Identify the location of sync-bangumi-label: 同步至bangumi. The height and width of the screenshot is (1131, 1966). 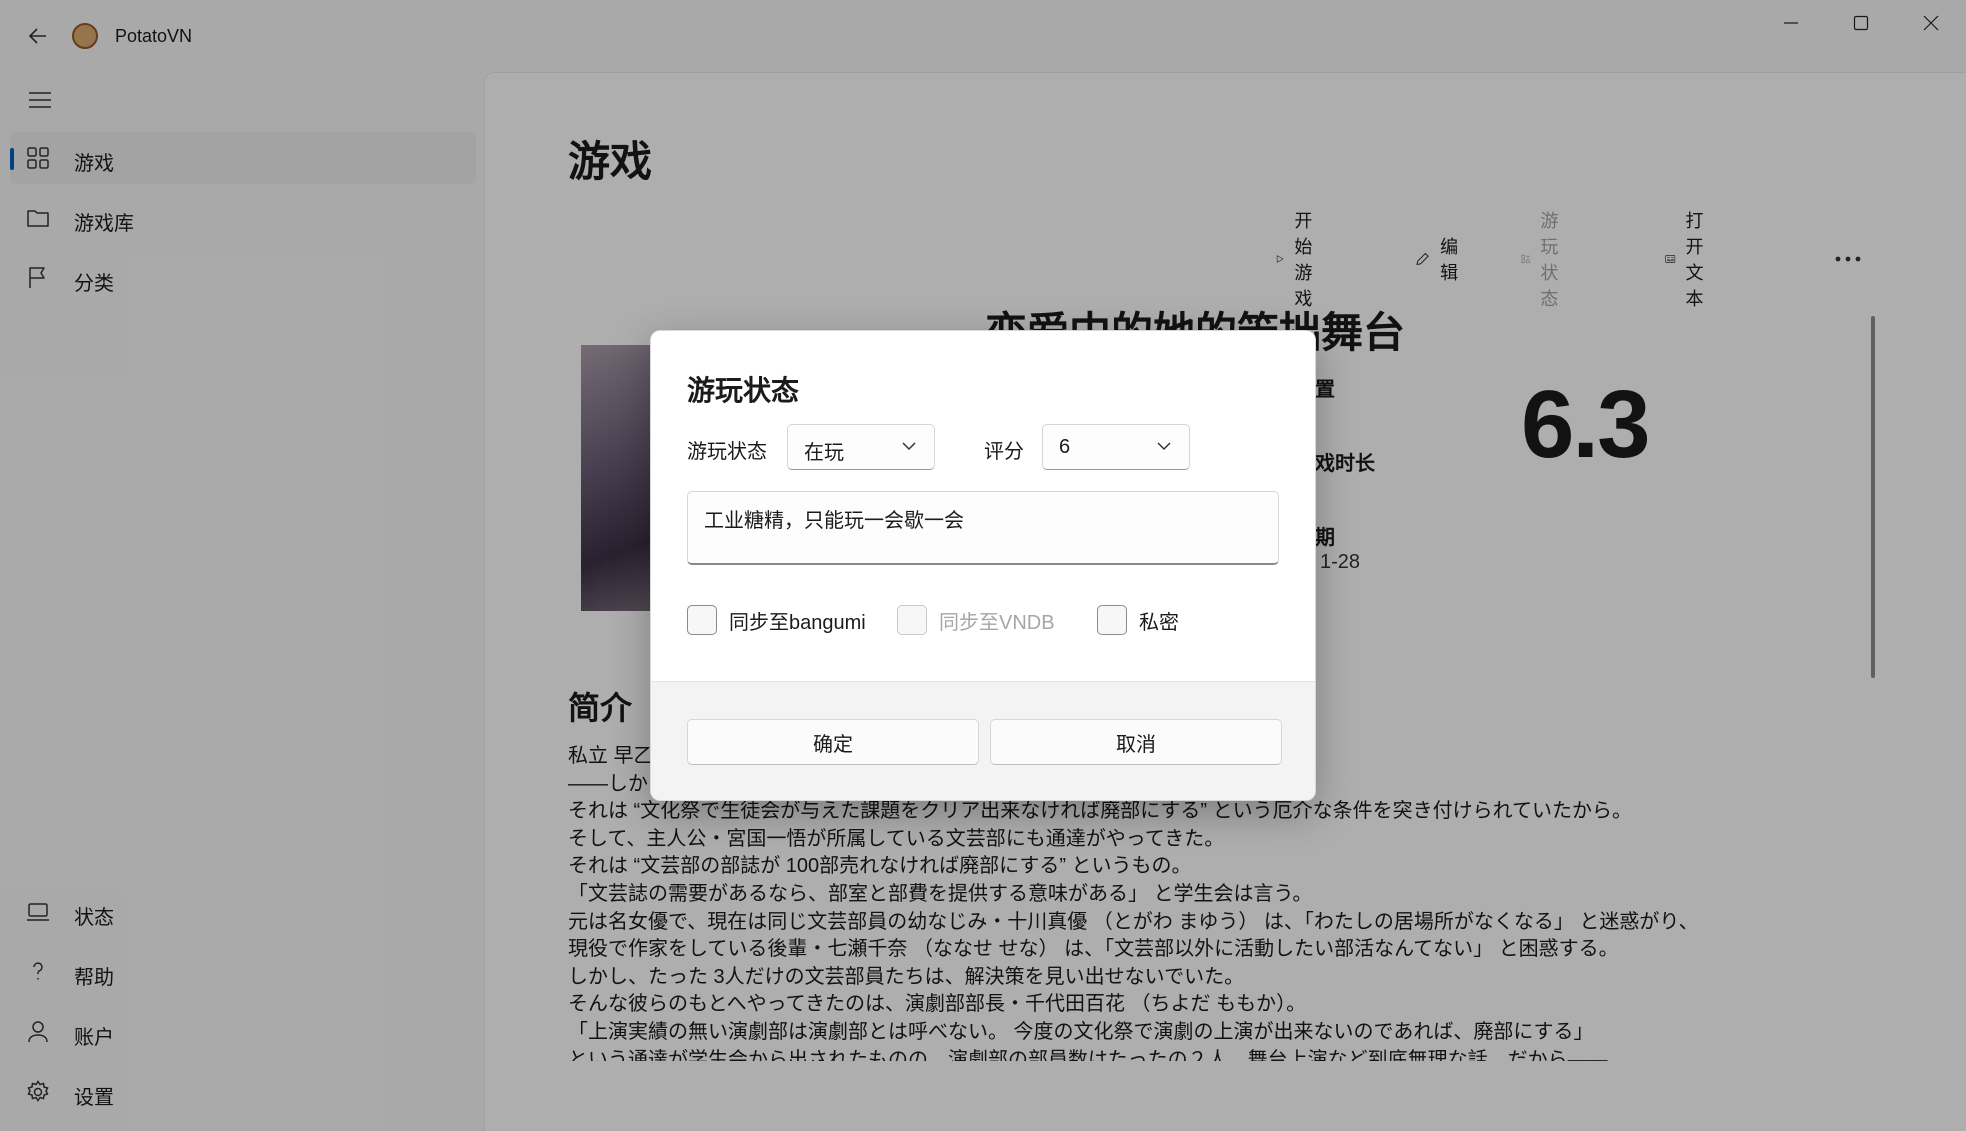
(797, 622).